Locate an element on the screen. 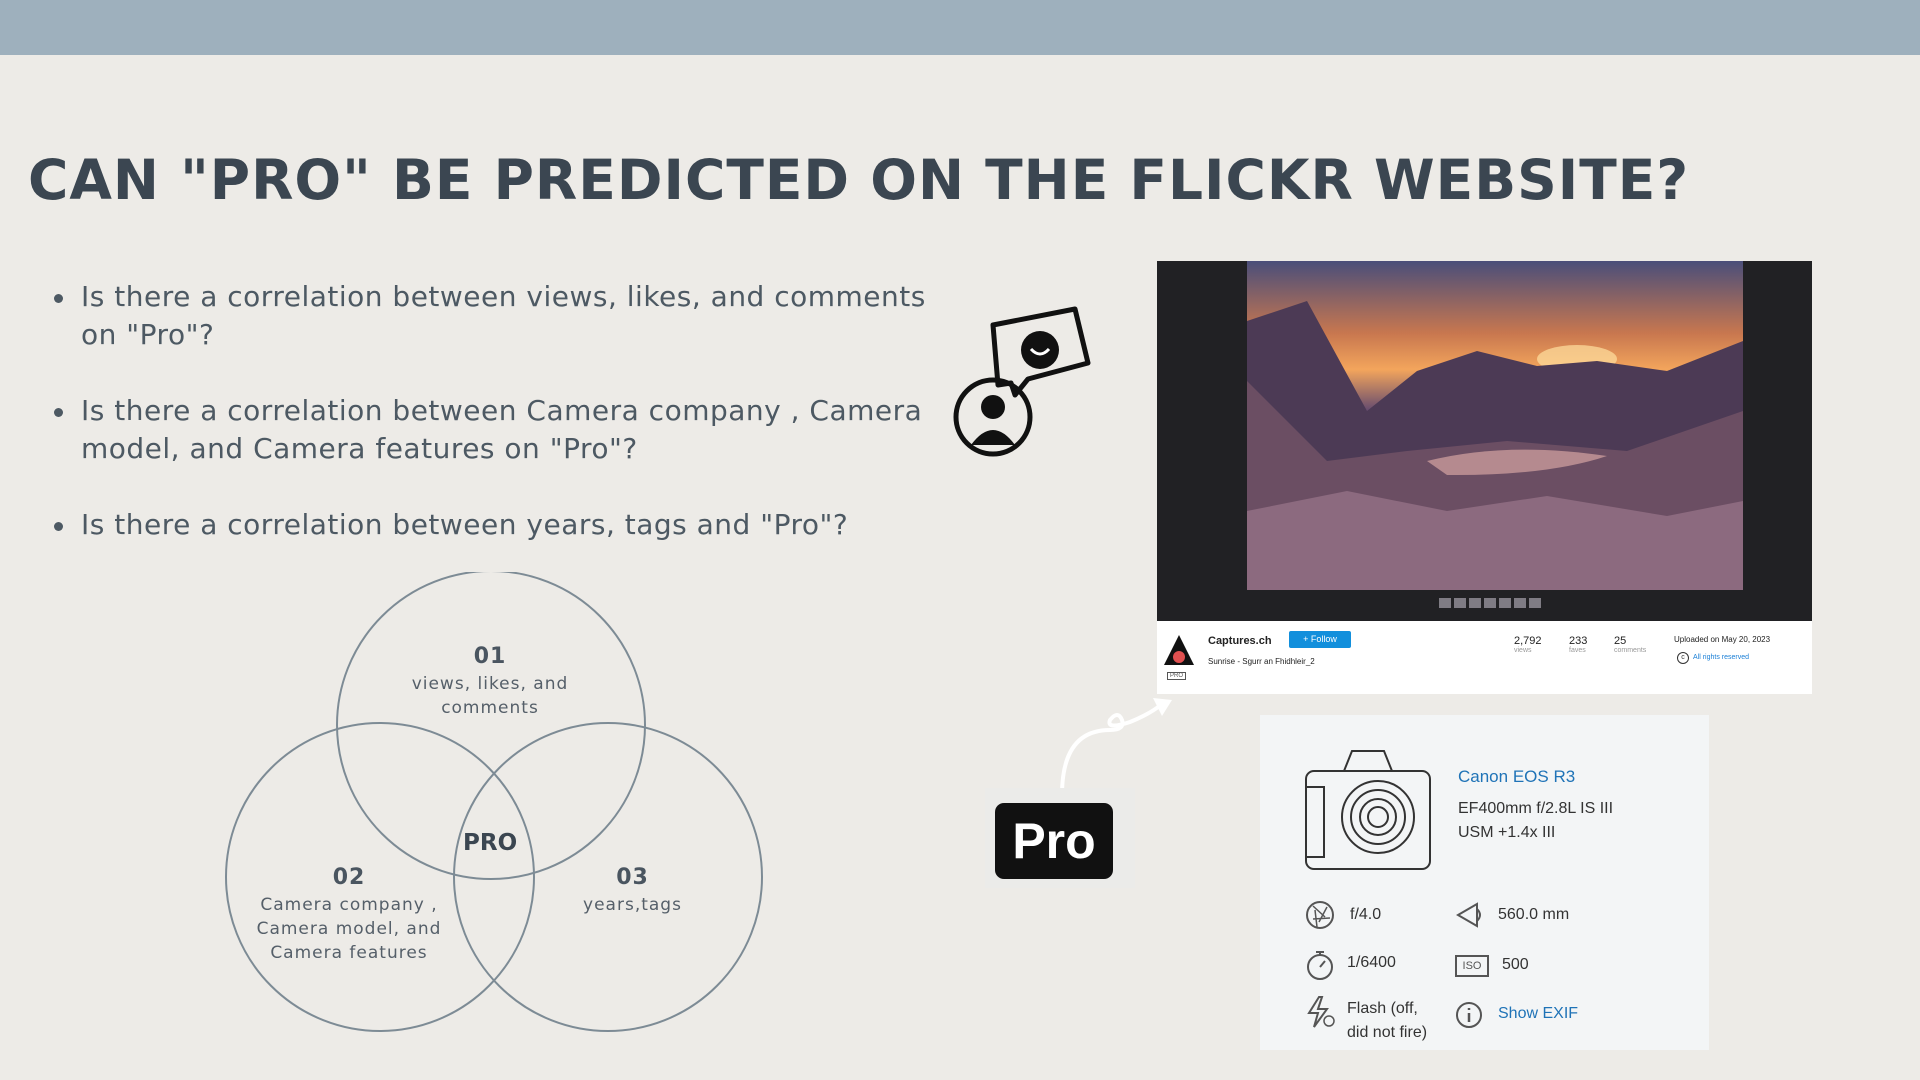 The image size is (1920, 1080). faves-stat: 233 faves is located at coordinates (1578, 644).